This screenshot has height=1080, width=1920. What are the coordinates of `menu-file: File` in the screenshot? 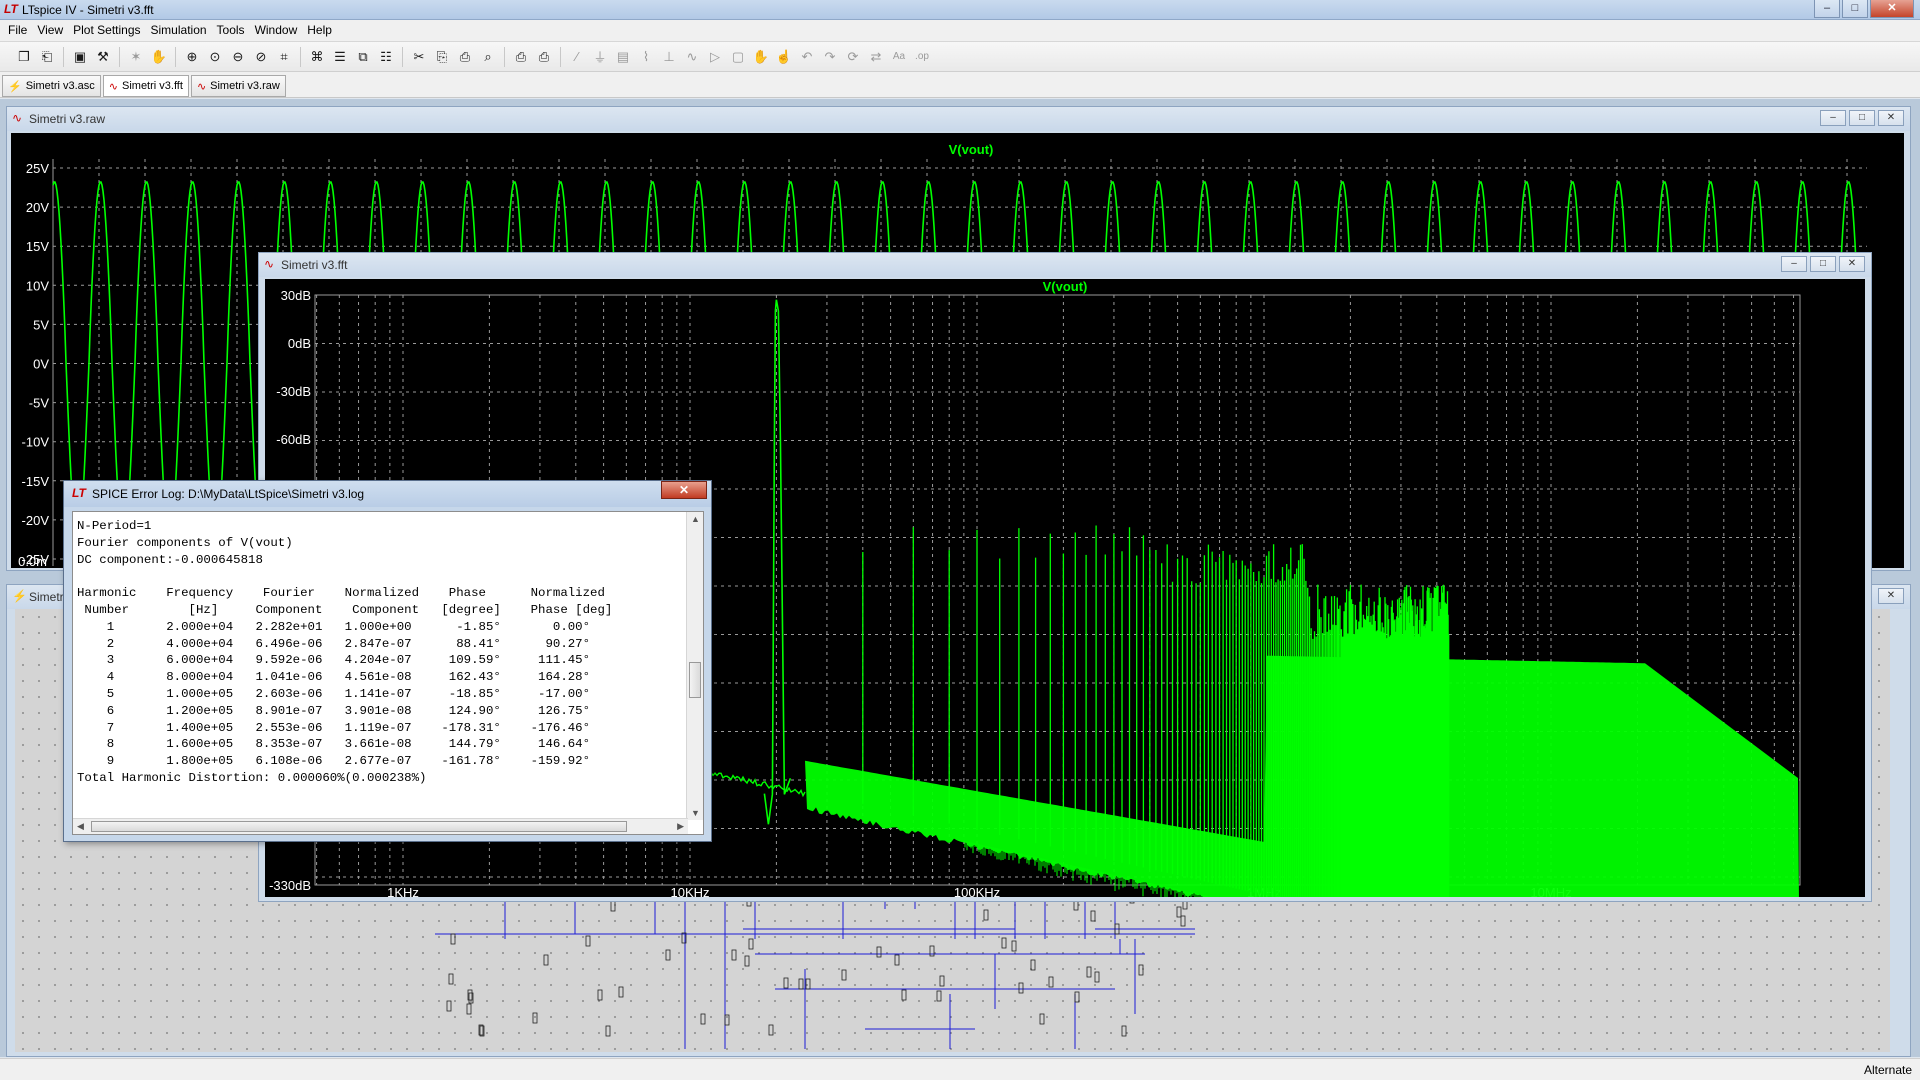 It's located at (20, 30).